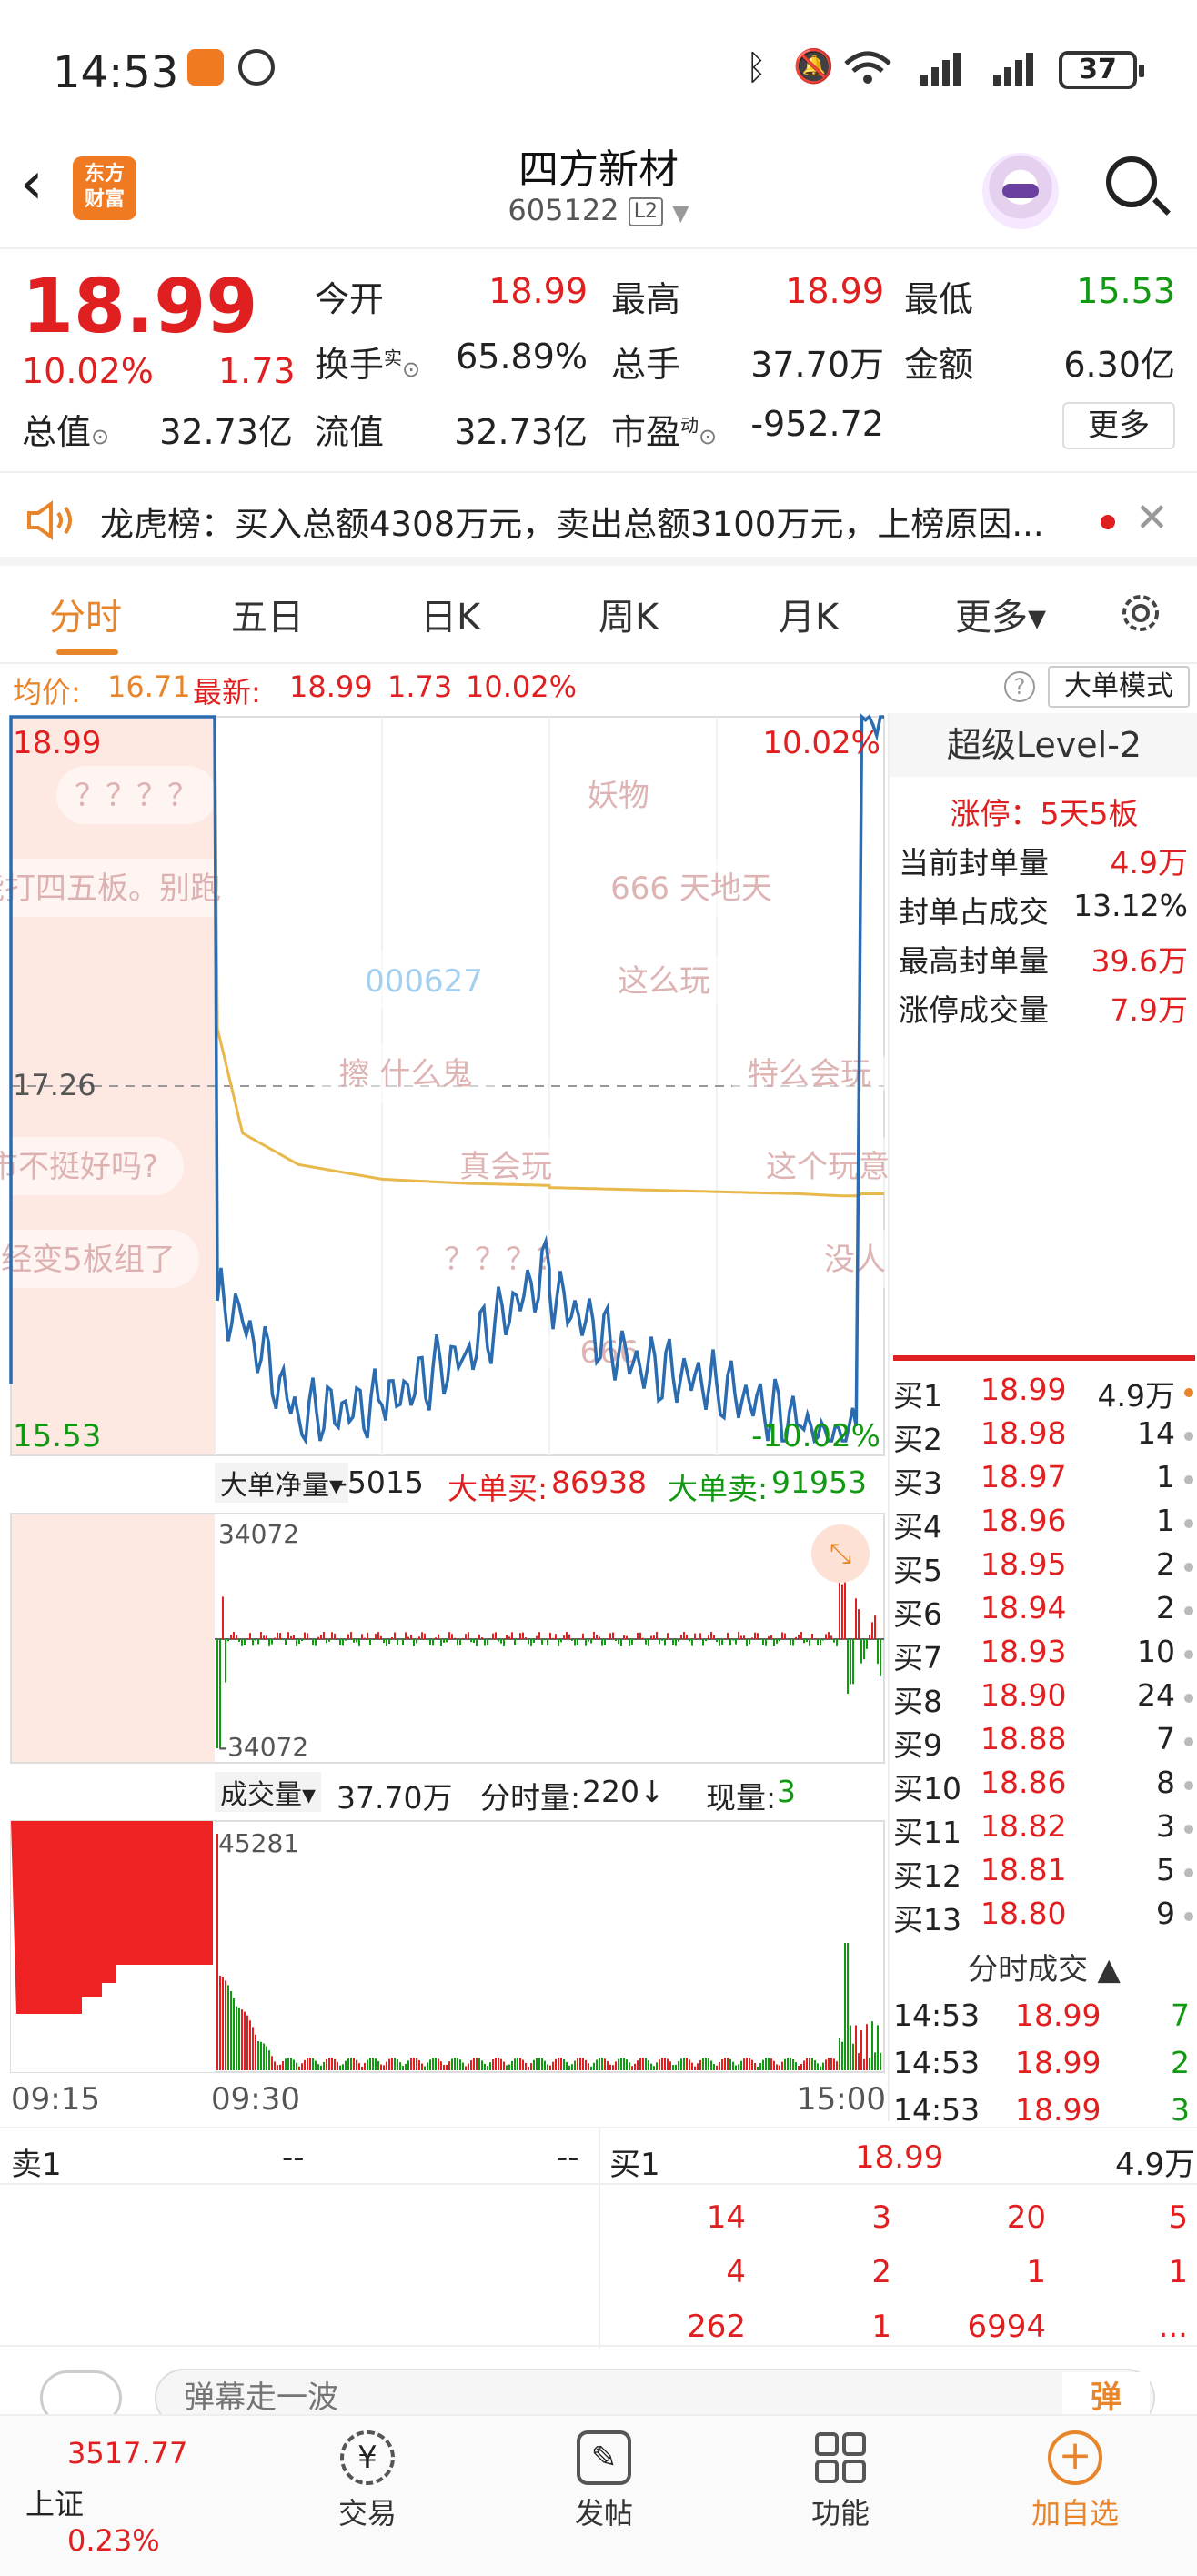 This screenshot has height=2576, width=1197. I want to click on turnover-label: 换手实⊙, so click(368, 365).